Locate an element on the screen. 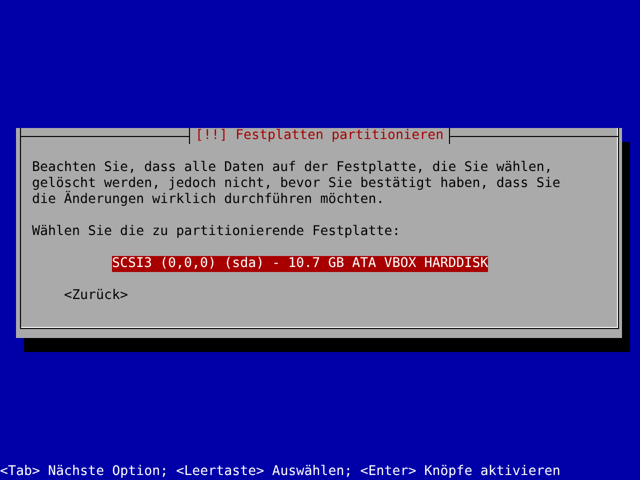 This screenshot has width=640, height=480. disk-option: SCSI3 (0,0,0) (sda) - 10.7 GB ATA VBOX HARDDISK is located at coordinates (300, 264).